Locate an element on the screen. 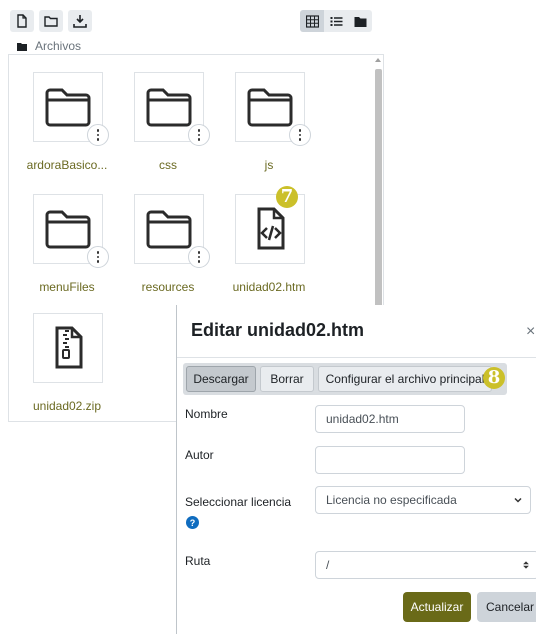 Image resolution: width=536 pixels, height=634 pixels. code-file-icon is located at coordinates (271, 228).